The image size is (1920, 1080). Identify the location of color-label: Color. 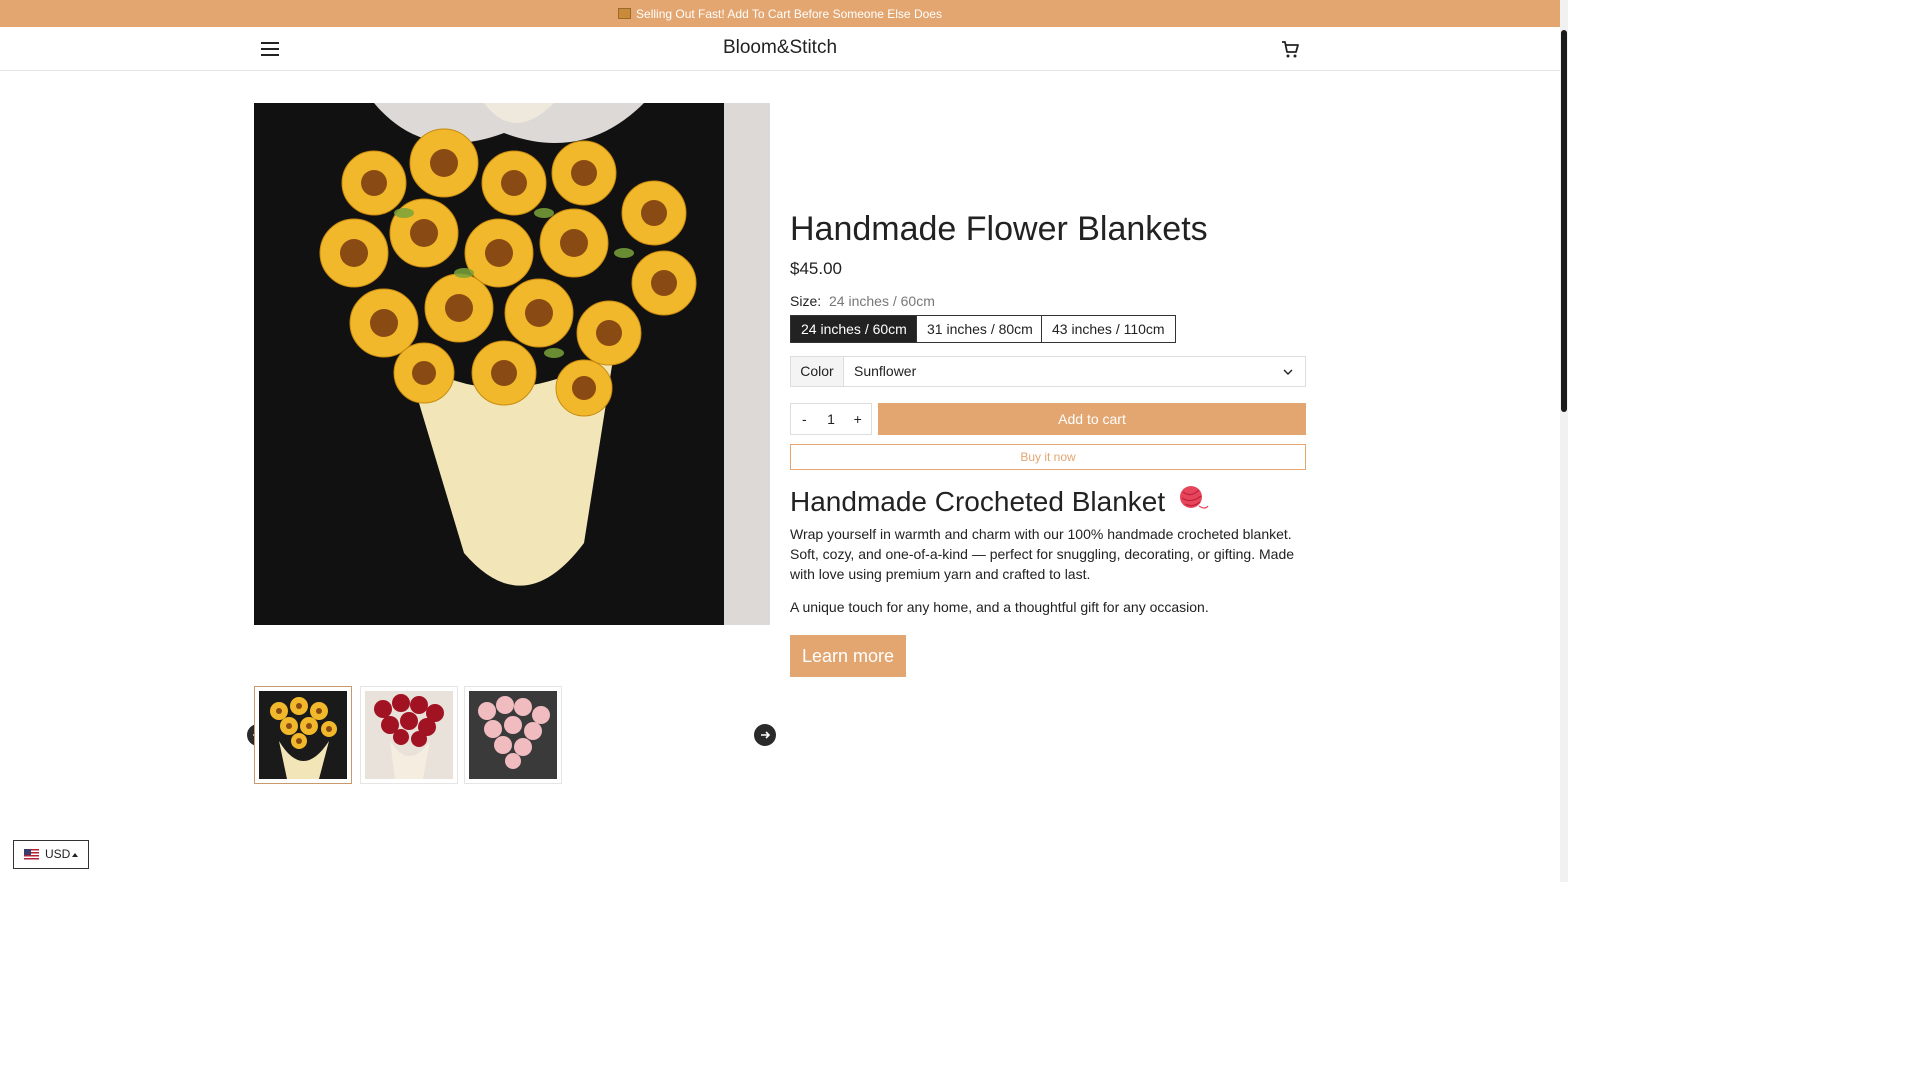
(817, 371).